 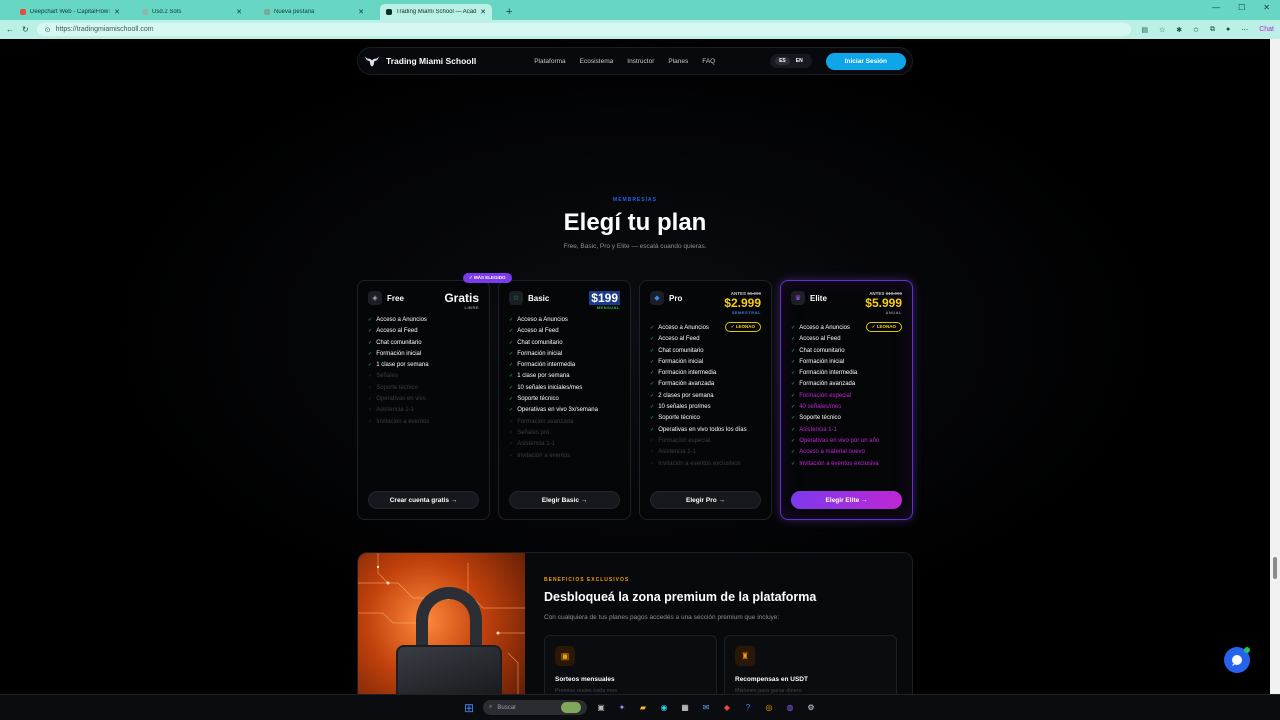 What do you see at coordinates (516, 298) in the screenshot?
I see `plan-icon: ☆` at bounding box center [516, 298].